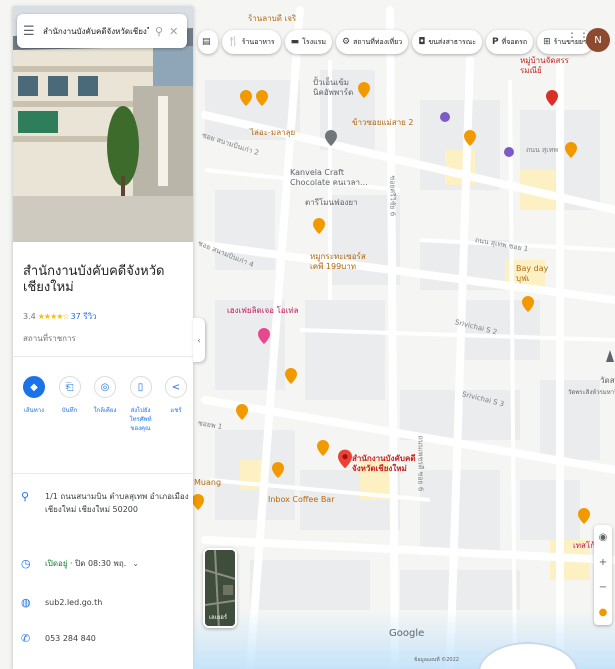  Describe the element at coordinates (420, 463) in the screenshot. I see `street-label: ถนนเพชรดี ซอย 6` at that location.